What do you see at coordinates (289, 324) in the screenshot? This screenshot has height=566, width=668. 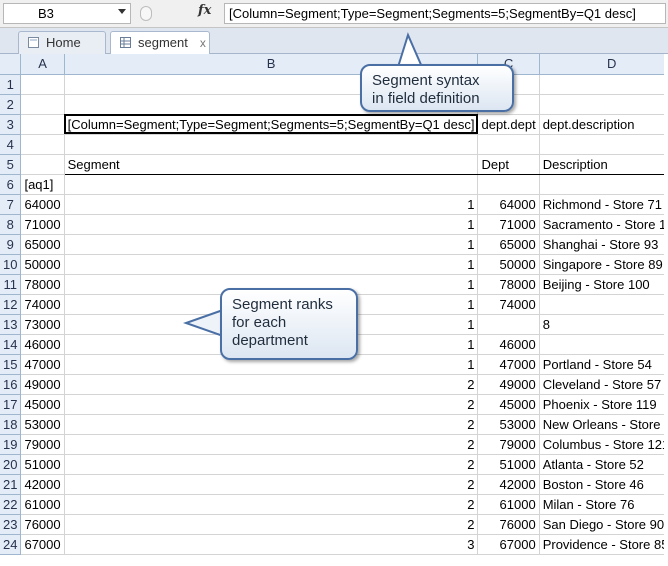 I see `ranks-callout: Segment ranks for each department` at bounding box center [289, 324].